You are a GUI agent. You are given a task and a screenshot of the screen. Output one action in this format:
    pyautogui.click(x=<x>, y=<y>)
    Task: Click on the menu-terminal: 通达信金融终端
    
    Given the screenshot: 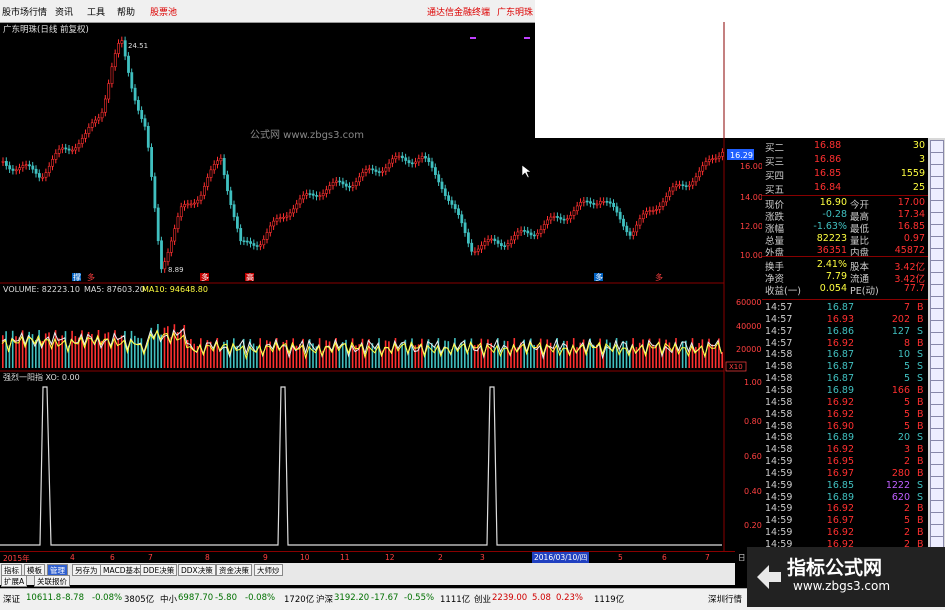 What is the action you would take?
    pyautogui.click(x=458, y=11)
    